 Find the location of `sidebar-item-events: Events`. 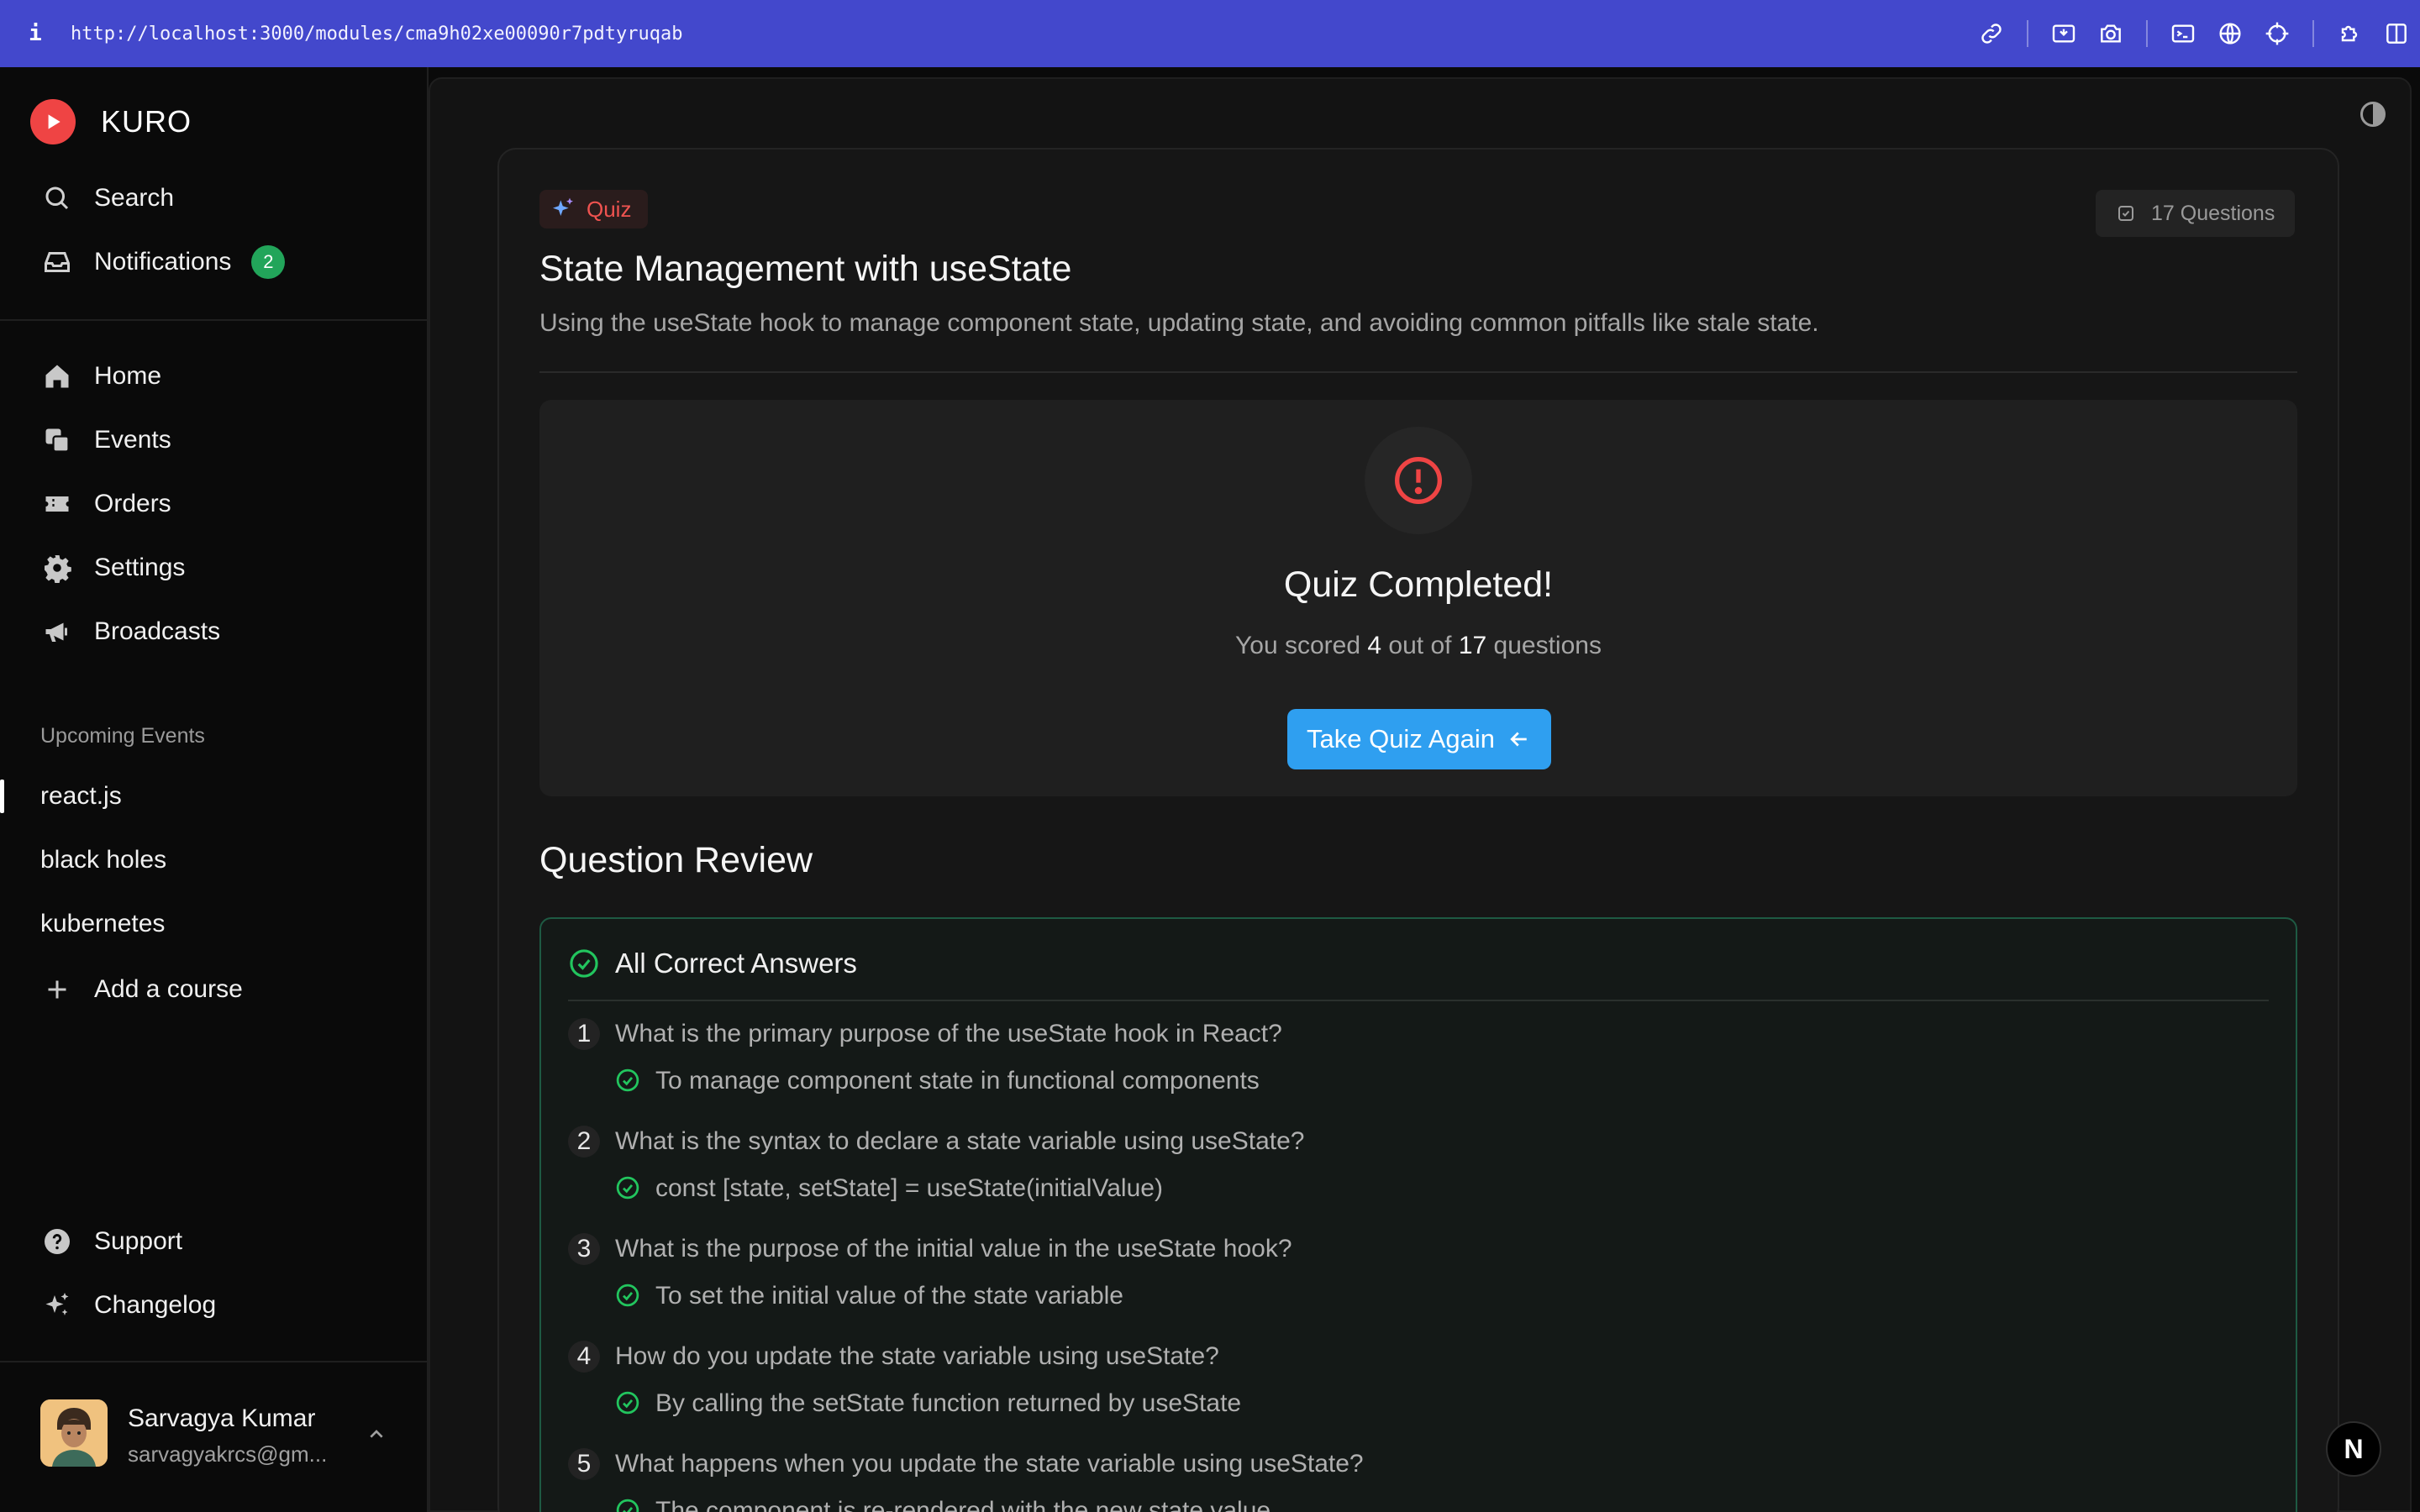

sidebar-item-events: Events is located at coordinates (105, 440).